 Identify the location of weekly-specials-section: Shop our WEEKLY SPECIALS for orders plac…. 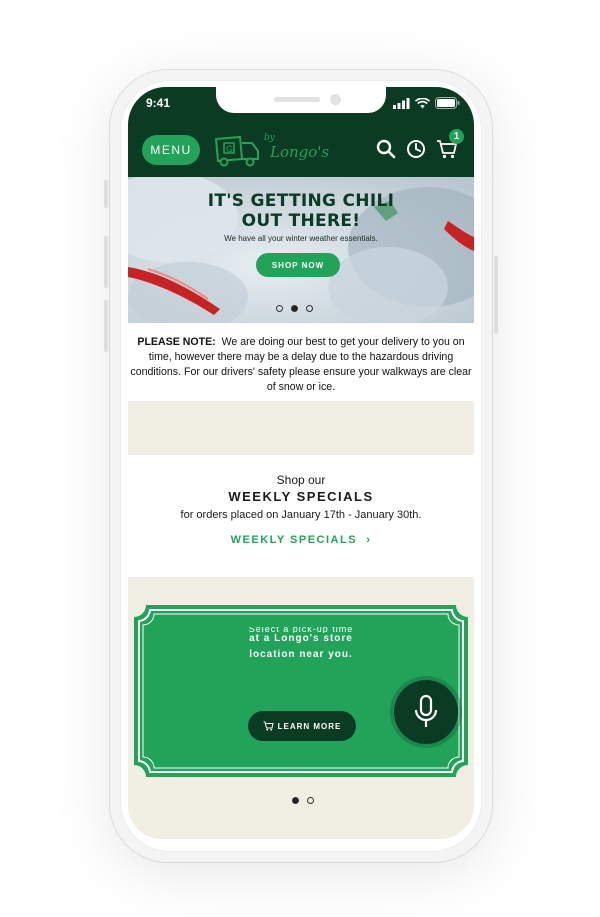
(301, 516).